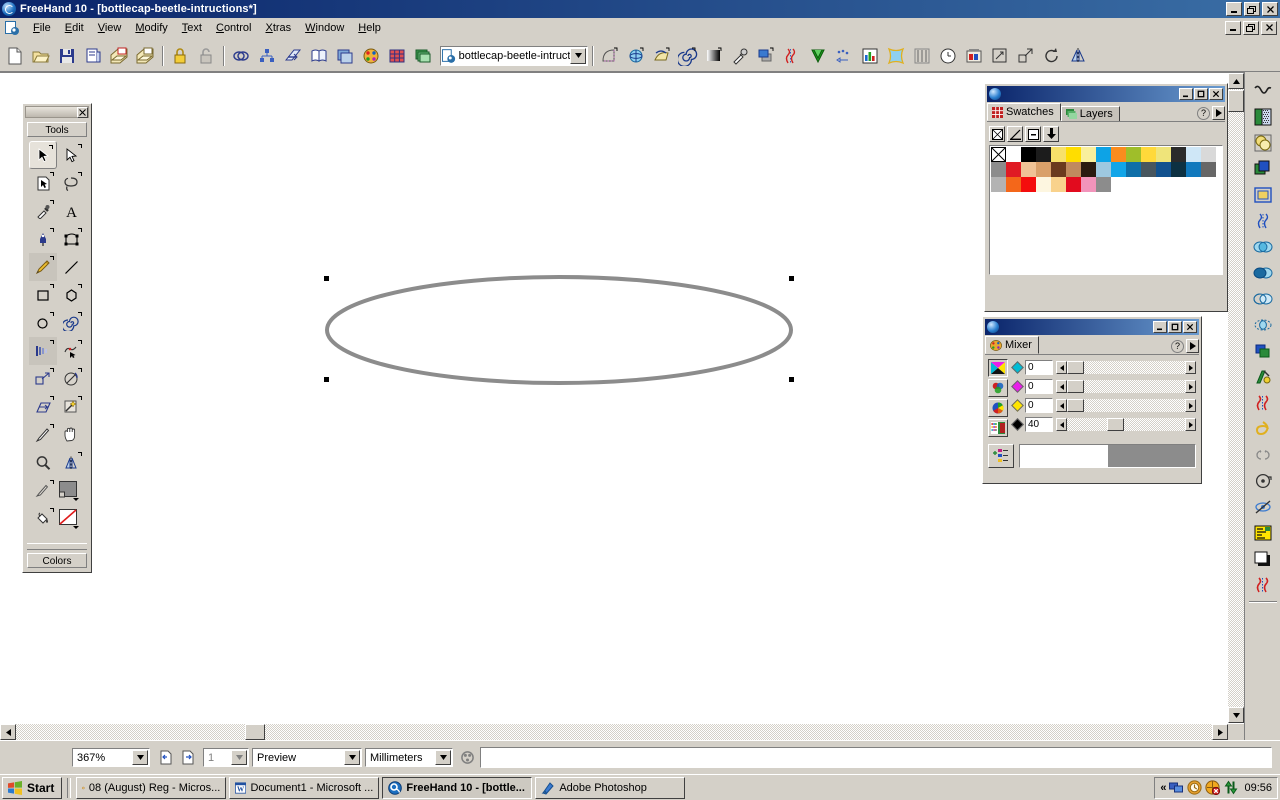 The width and height of the screenshot is (1280, 800). What do you see at coordinates (71, 379) in the screenshot?
I see `rotate-tool` at bounding box center [71, 379].